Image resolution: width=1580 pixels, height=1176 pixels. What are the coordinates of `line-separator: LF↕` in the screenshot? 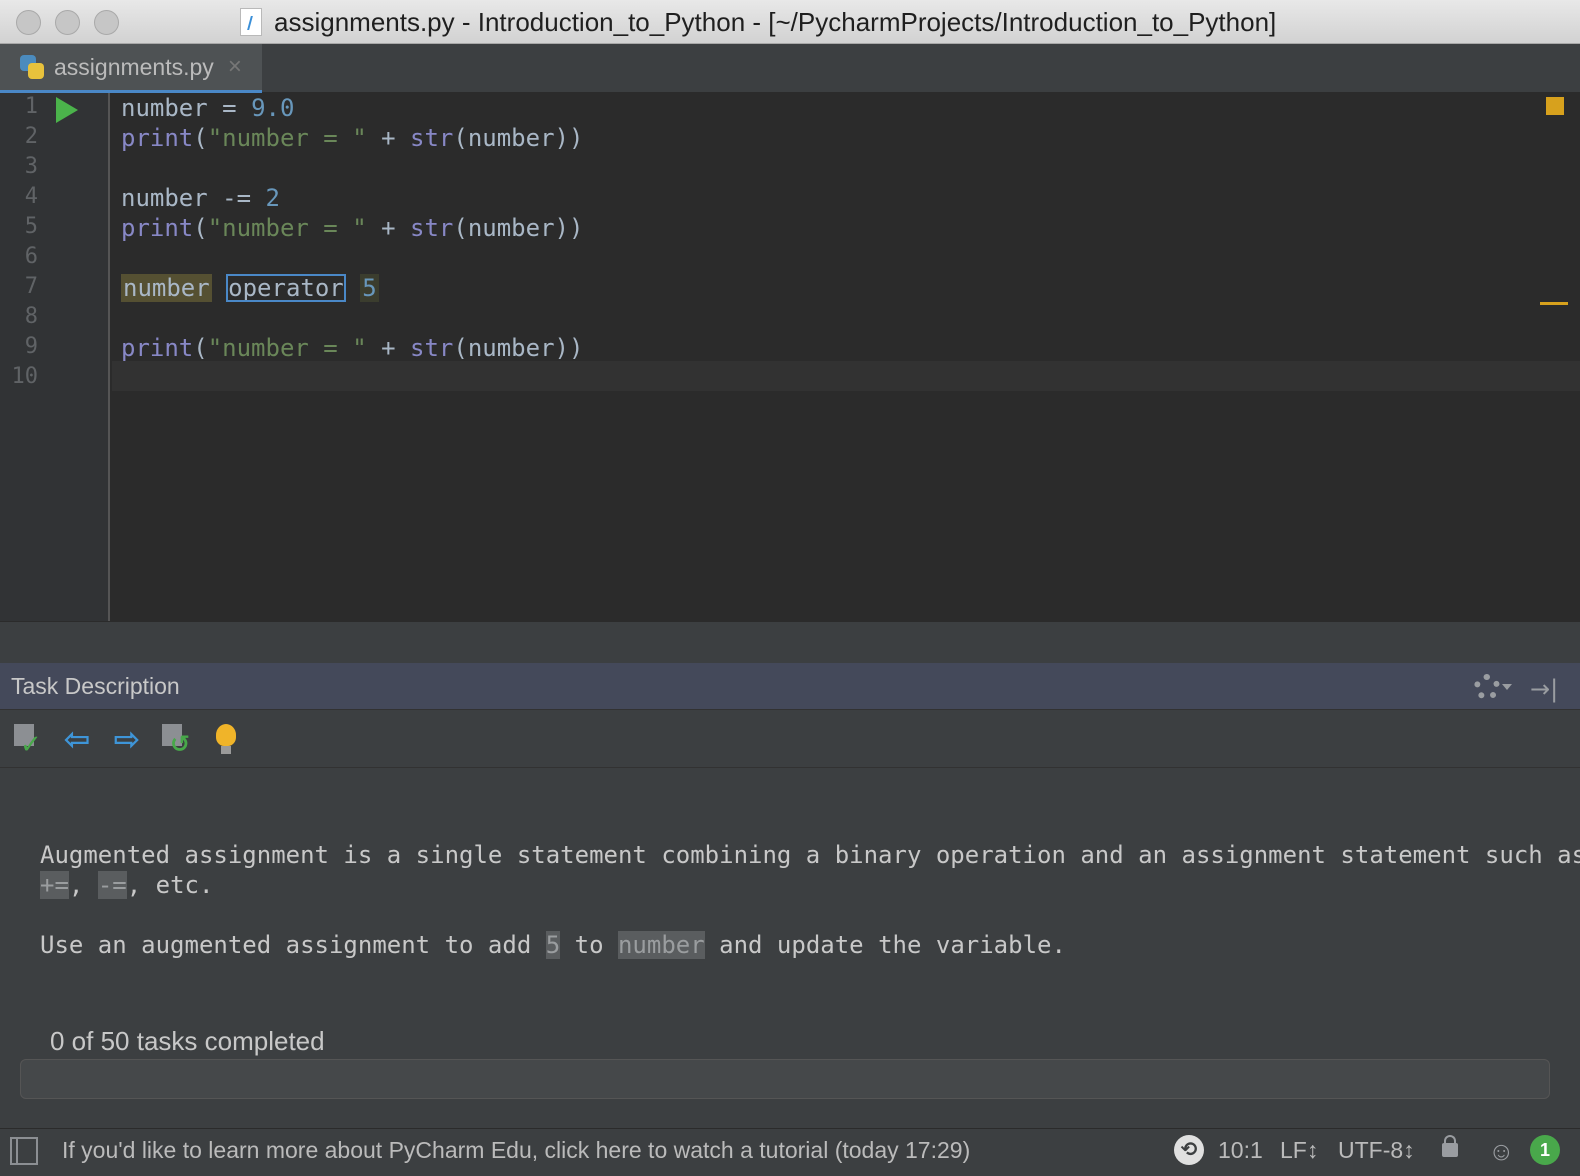 It's located at (1299, 1150).